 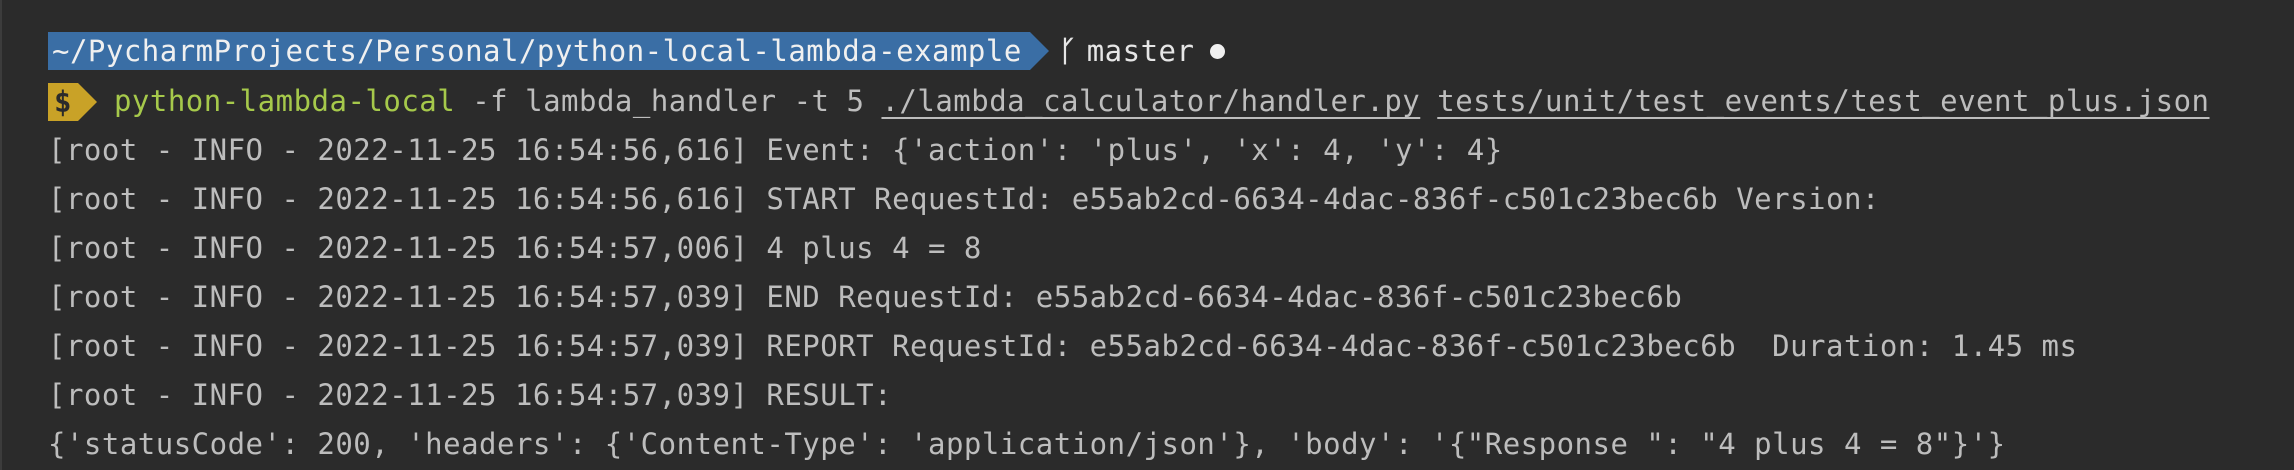 What do you see at coordinates (63, 101) in the screenshot?
I see `prompt-symbol: $` at bounding box center [63, 101].